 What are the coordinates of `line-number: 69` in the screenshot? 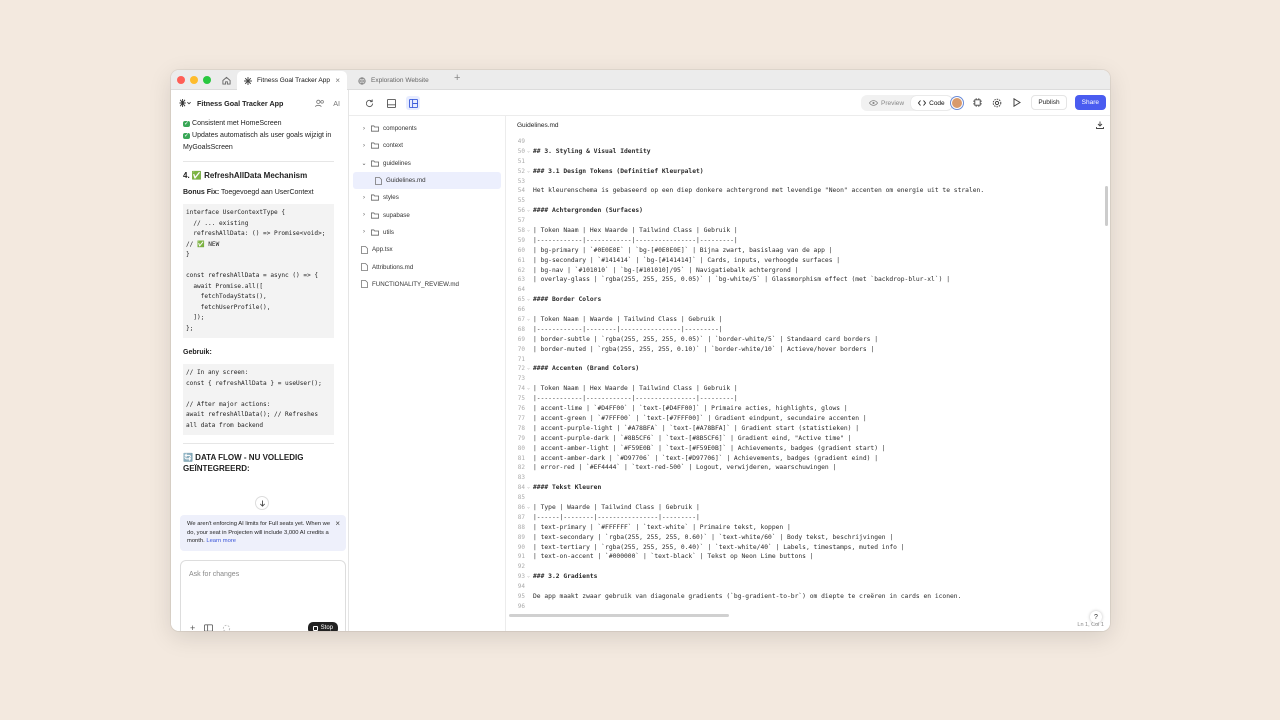 It's located at (521, 339).